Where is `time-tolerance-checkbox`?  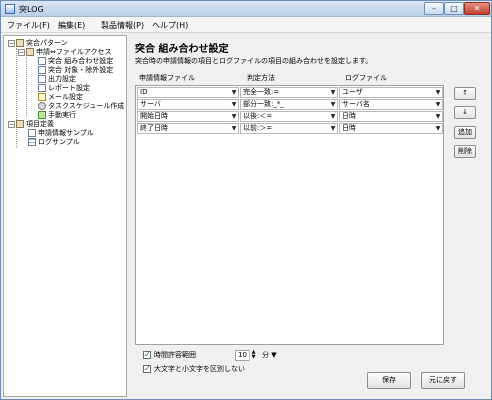 time-tolerance-checkbox is located at coordinates (147, 354).